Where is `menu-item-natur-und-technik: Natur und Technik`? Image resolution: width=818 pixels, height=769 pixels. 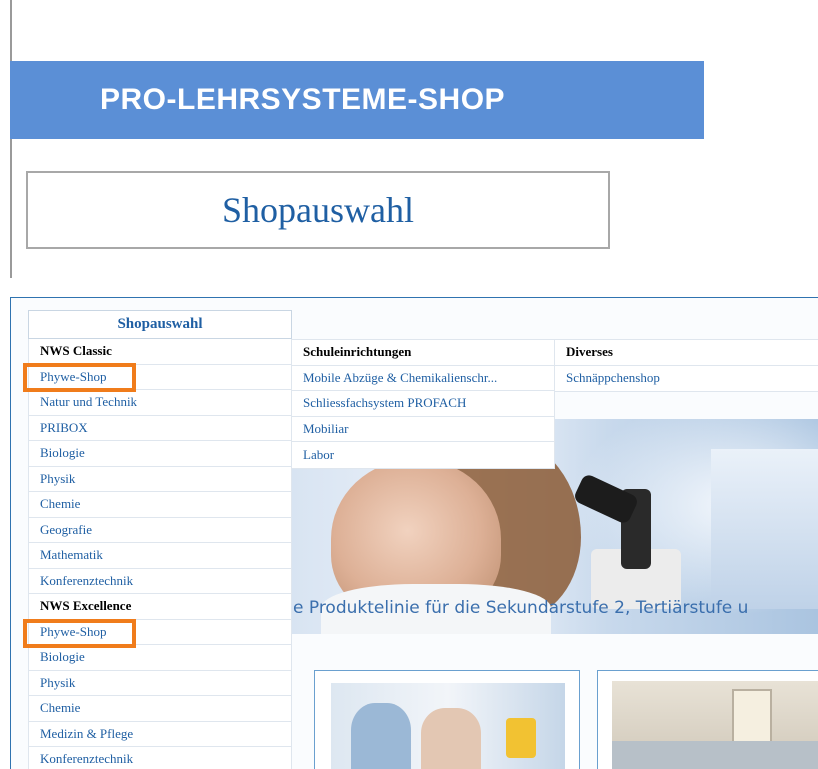 menu-item-natur-und-technik: Natur und Technik is located at coordinates (160, 403).